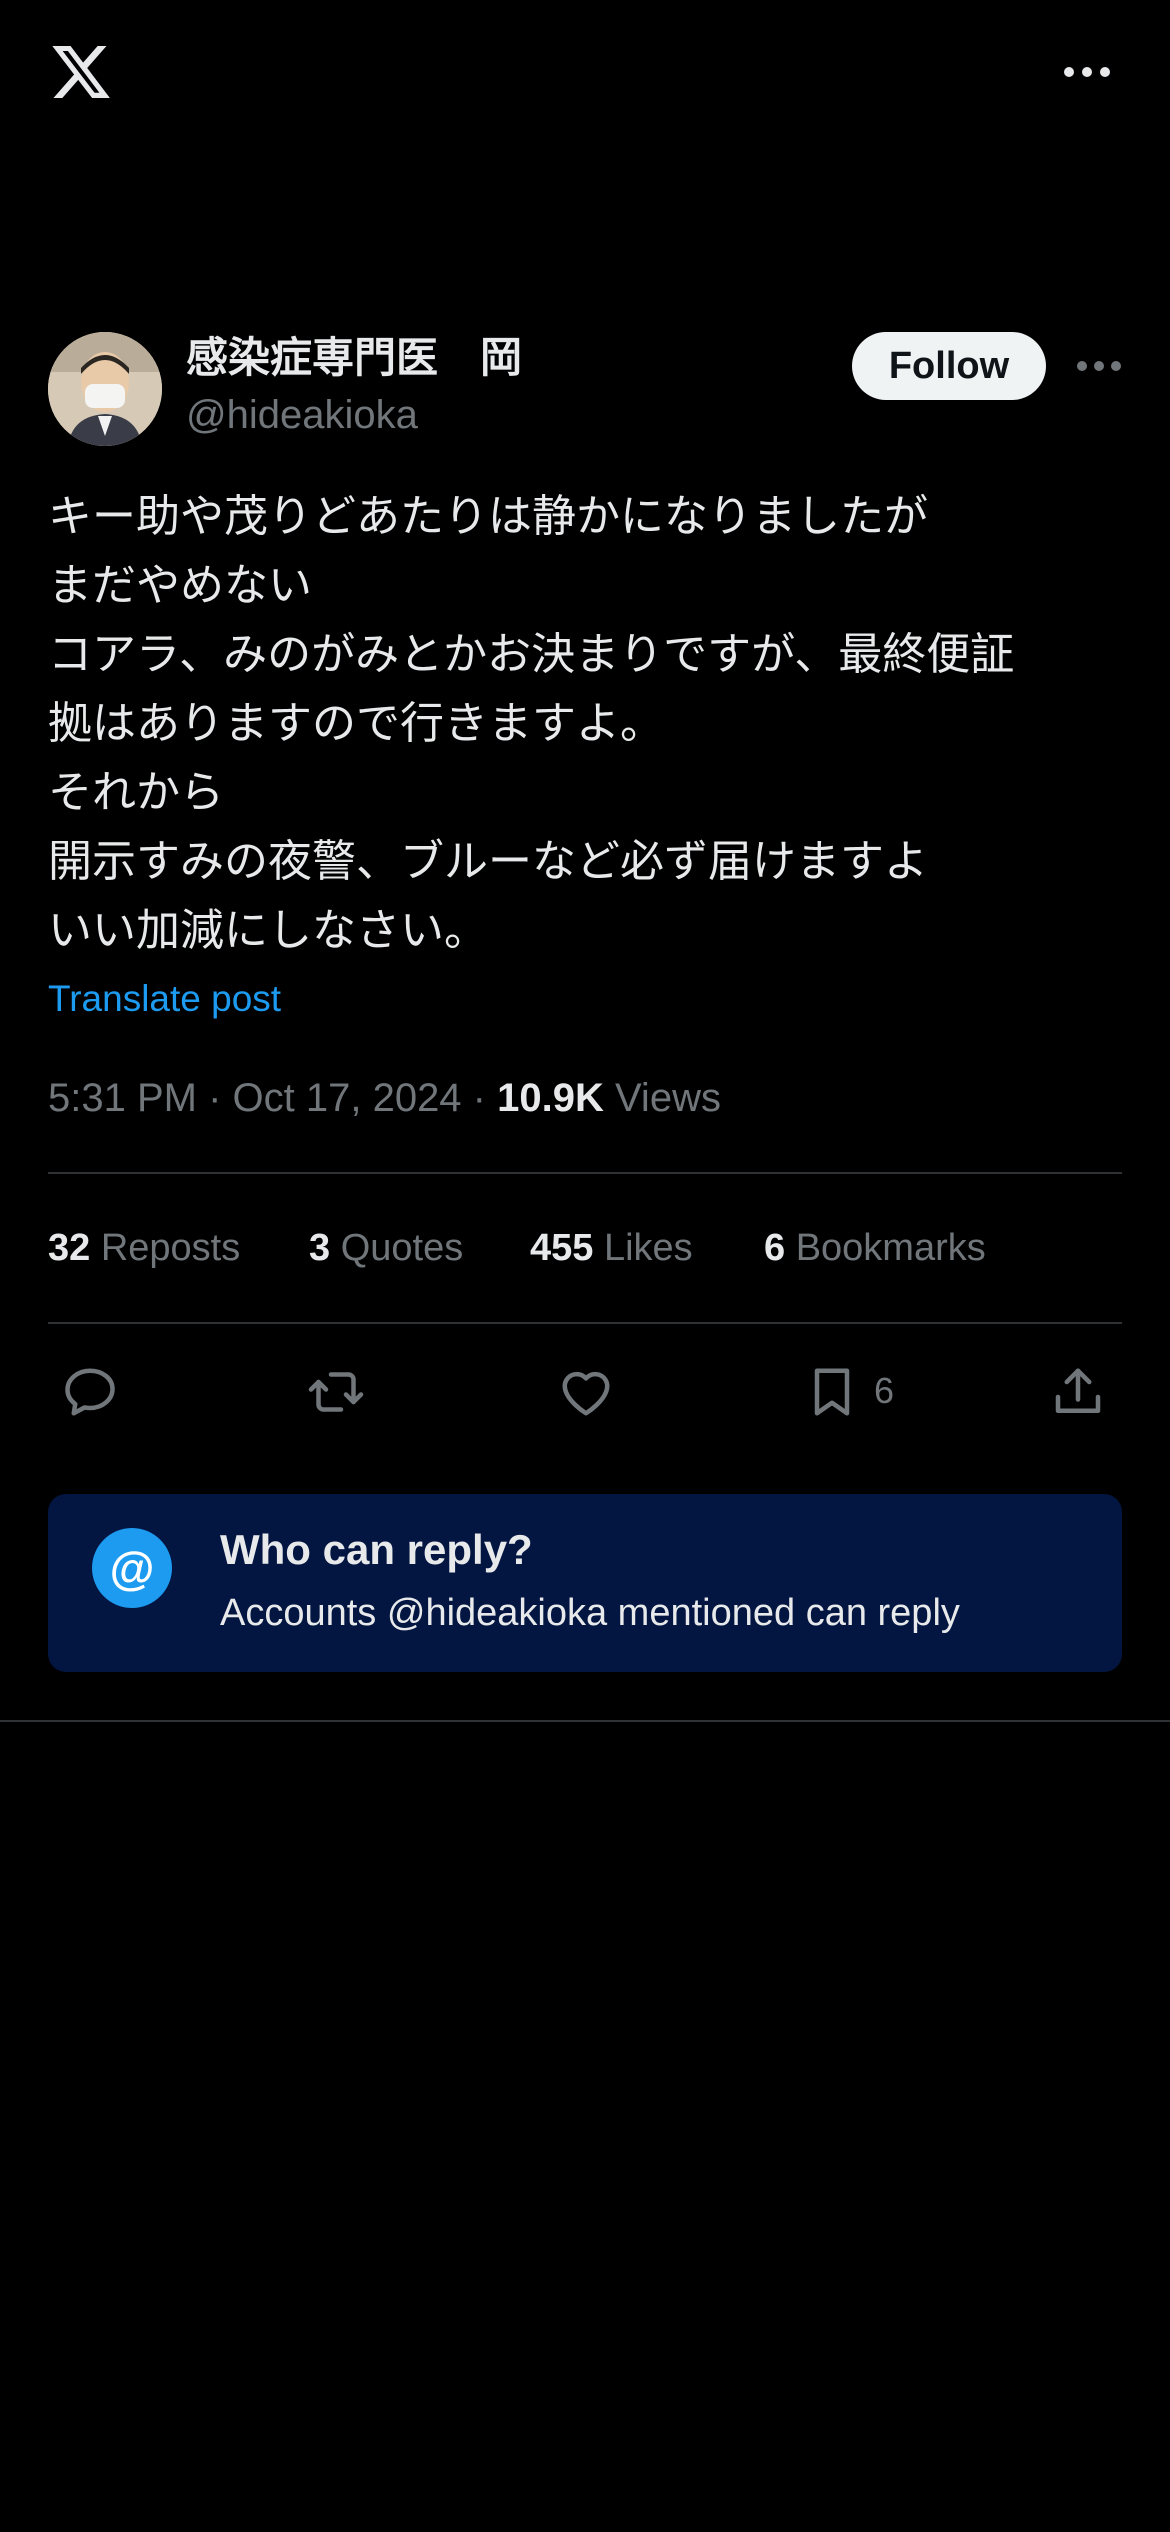 This screenshot has width=1170, height=2532. Describe the element at coordinates (488, 861) in the screenshot. I see `post-text-line: 開示すみの夜警、ブルーなど必ず届けますよ` at that location.